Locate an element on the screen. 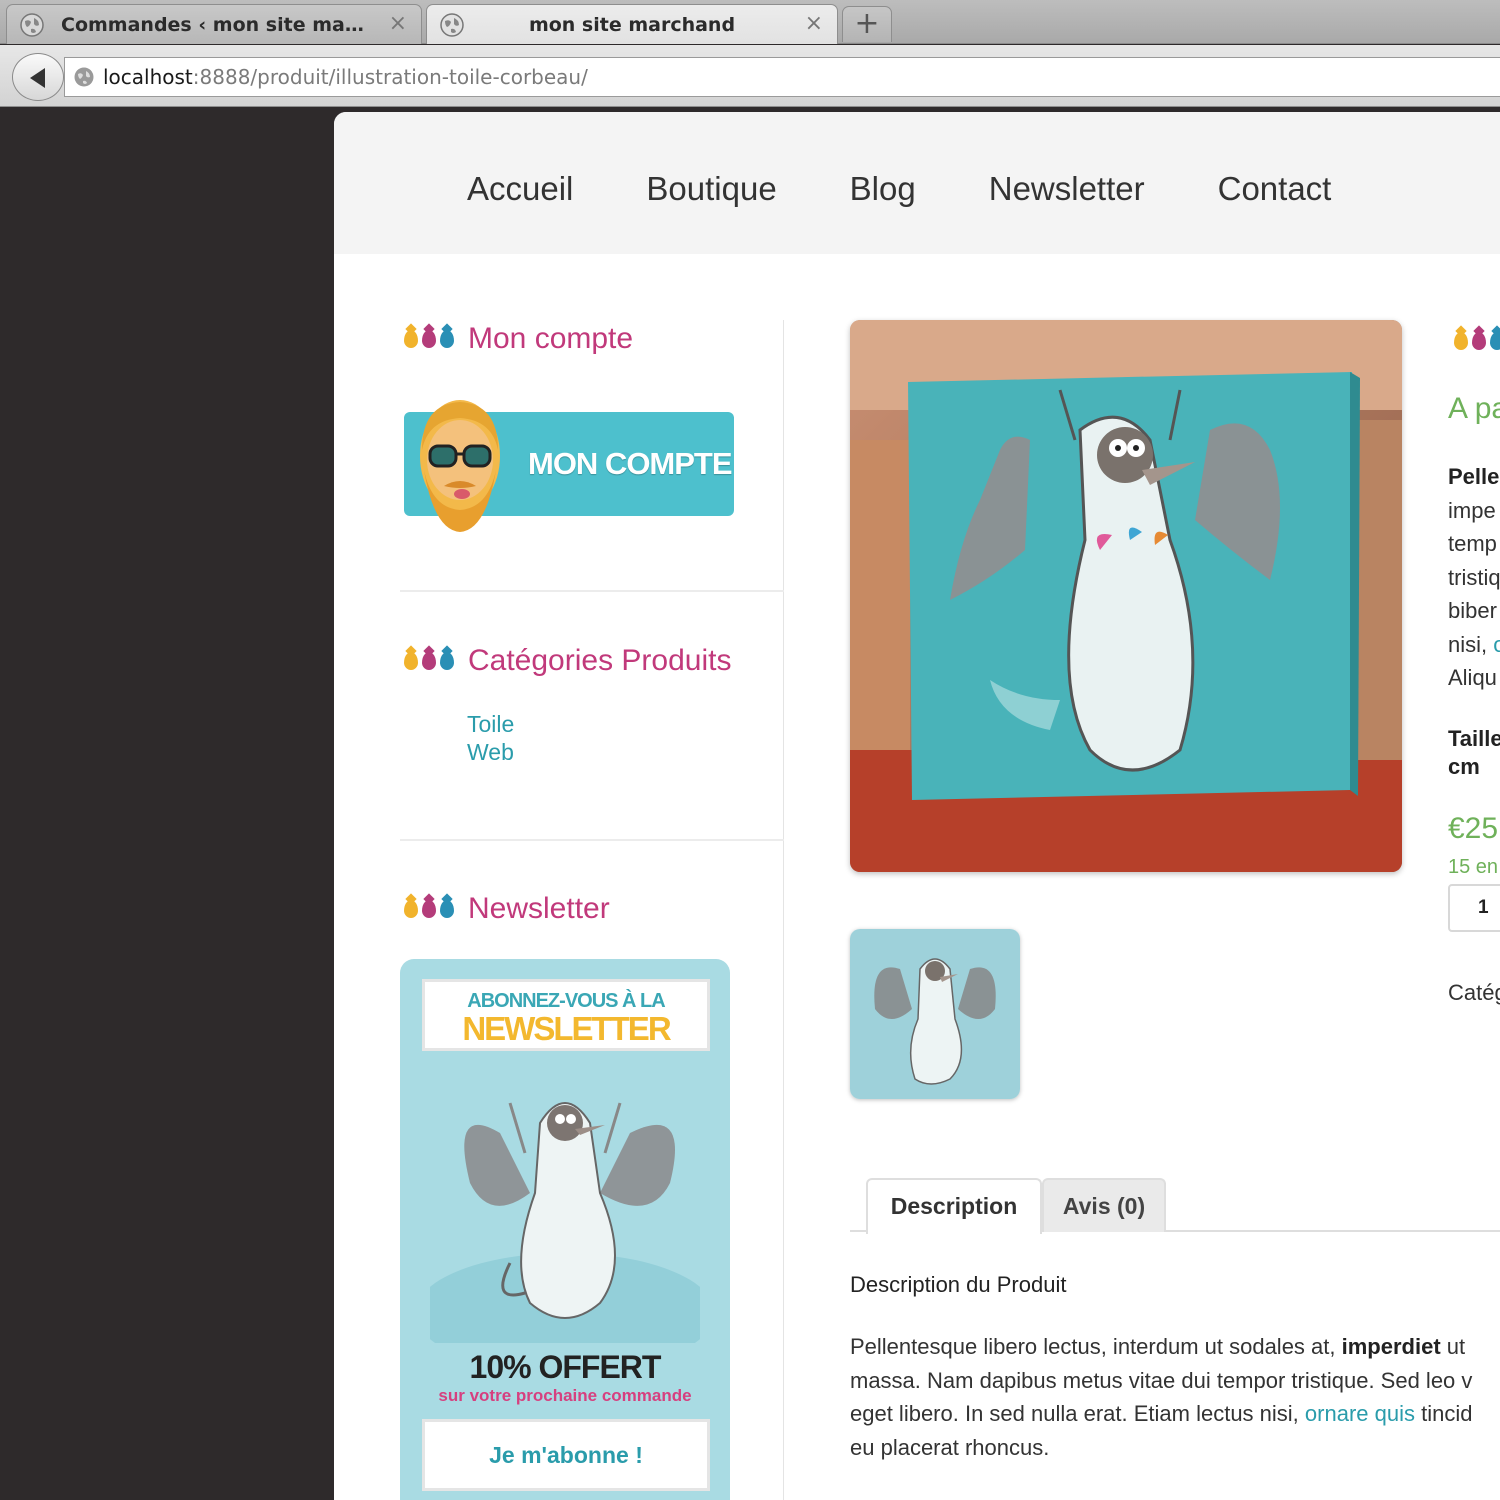 The width and height of the screenshot is (1500, 1500). description-heading: Description du Produit is located at coordinates (958, 1284).